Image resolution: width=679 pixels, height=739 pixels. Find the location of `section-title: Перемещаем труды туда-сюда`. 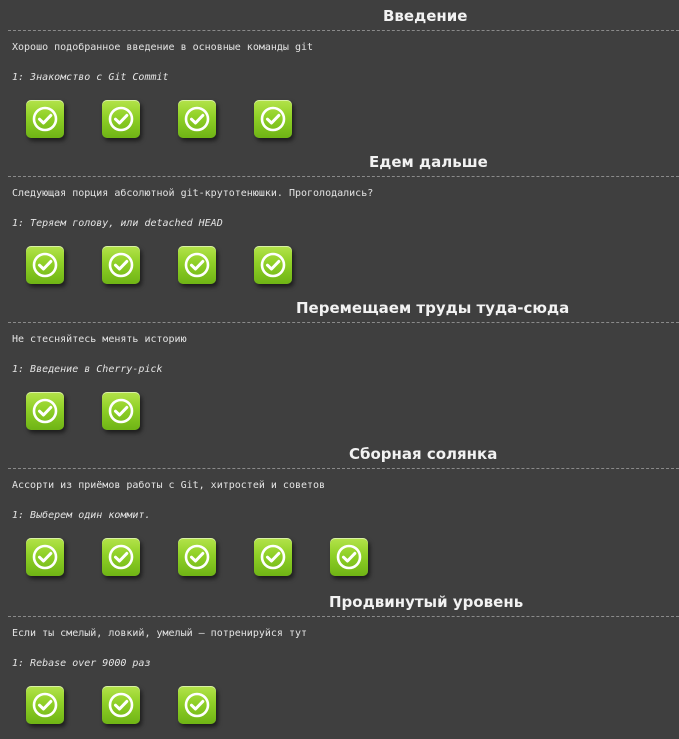

section-title: Перемещаем труды туда-сюда is located at coordinates (433, 308).